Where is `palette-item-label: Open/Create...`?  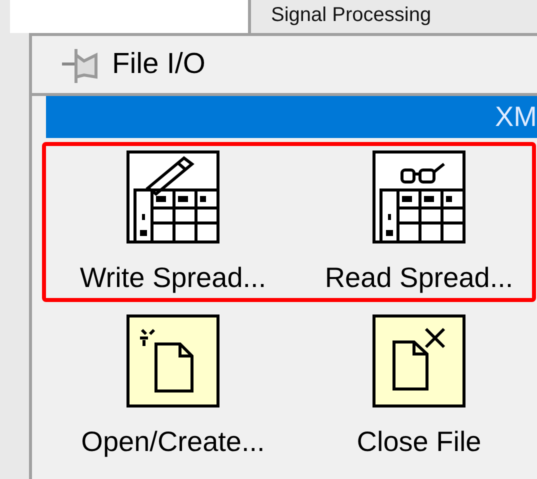 palette-item-label: Open/Create... is located at coordinates (173, 442).